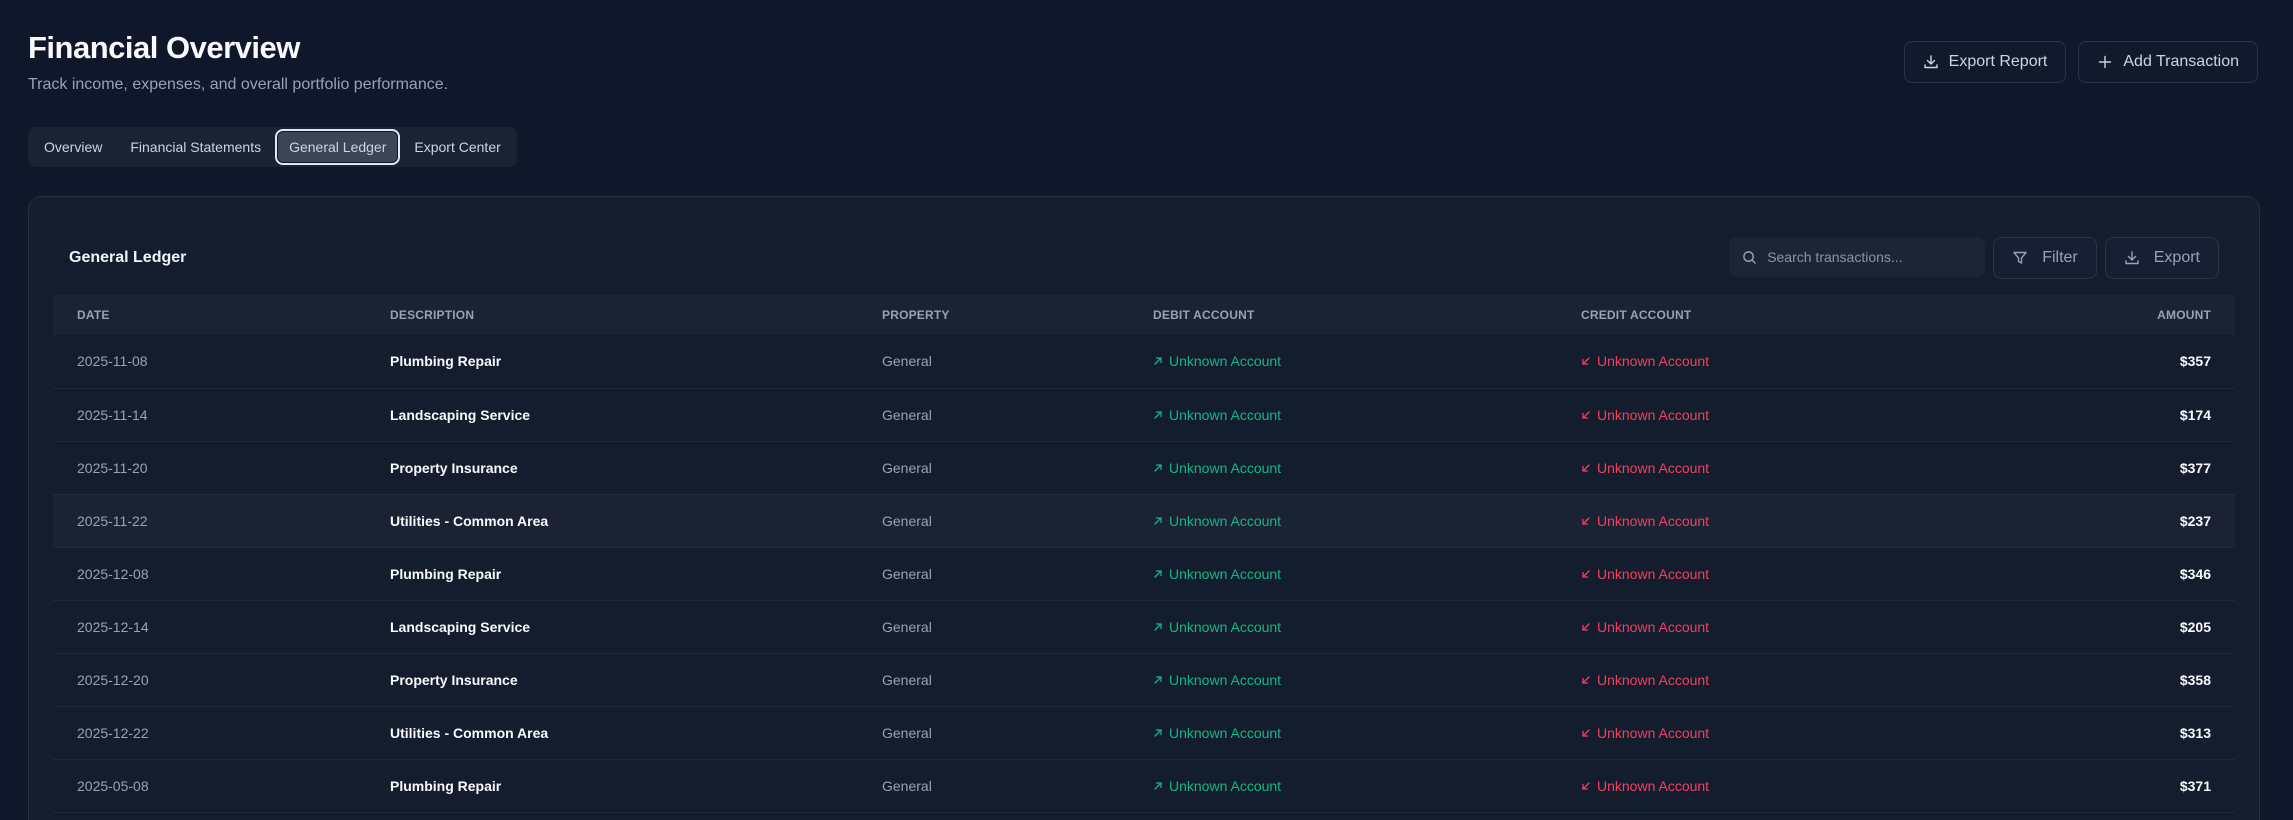 The width and height of the screenshot is (2293, 820). I want to click on cell-amount: $358, so click(2195, 679).